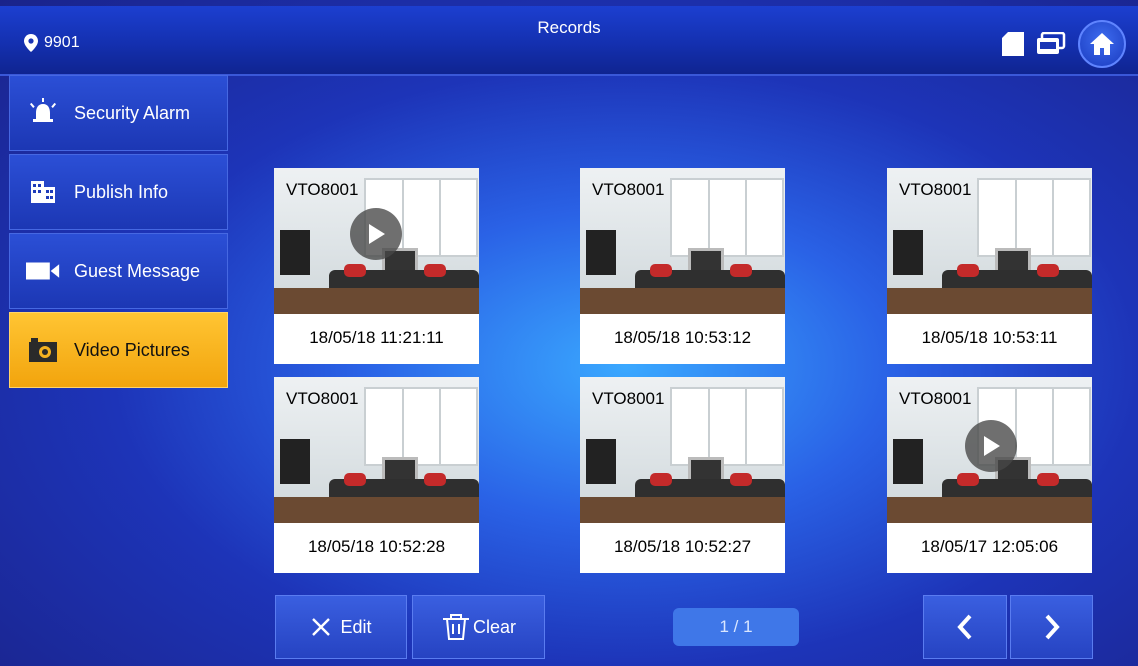 This screenshot has height=666, width=1138. Describe the element at coordinates (736, 627) in the screenshot. I see `page-indicator: 1 / 1` at that location.